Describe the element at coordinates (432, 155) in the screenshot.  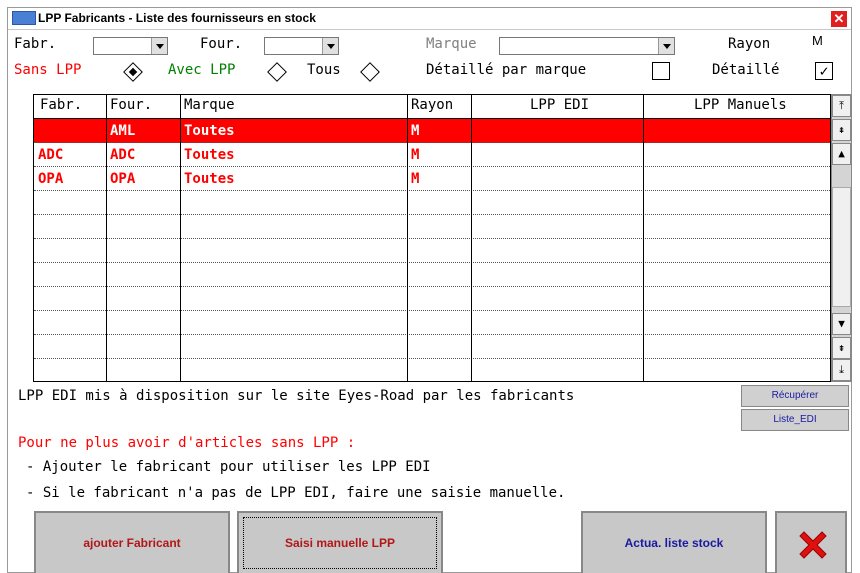
I see `table-row: ADC ADC Toutes M` at that location.